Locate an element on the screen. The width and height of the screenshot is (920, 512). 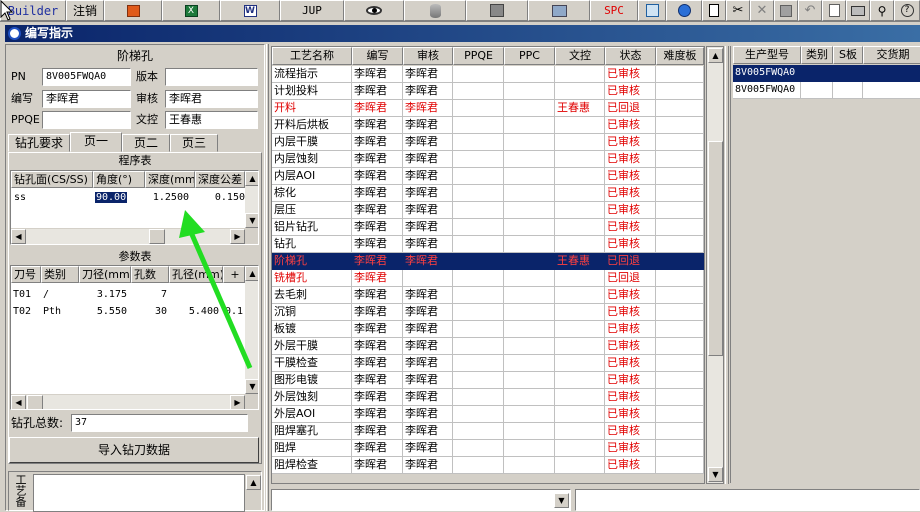
table-row: 阻焊 李晖君 李晖君 已审核 is located at coordinates (488, 448).